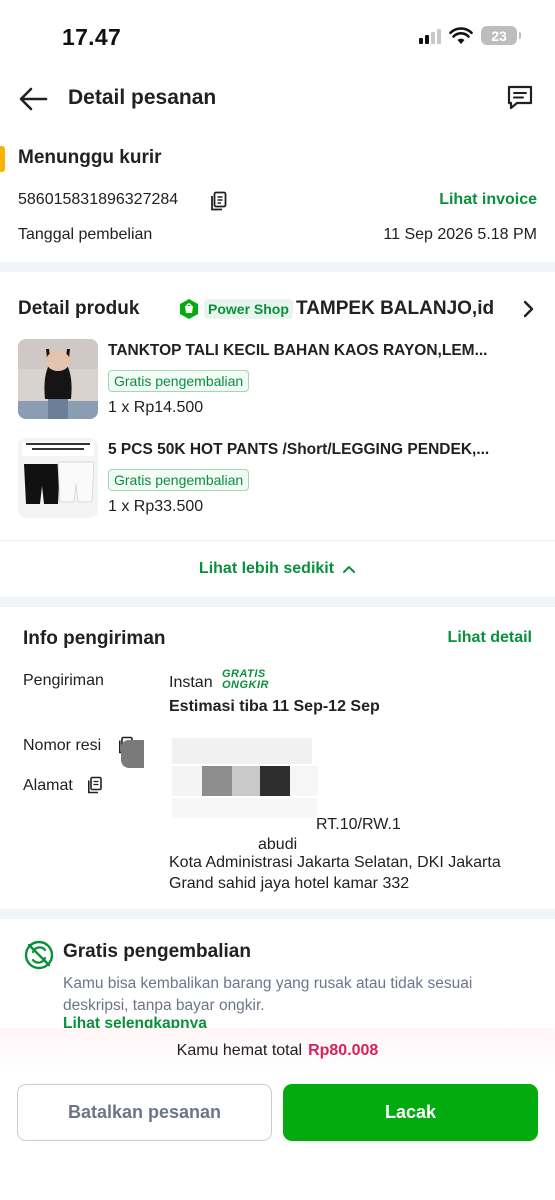 This screenshot has width=555, height=1200. I want to click on shop-name-link: TAMPEK BALANJO,id, so click(395, 309).